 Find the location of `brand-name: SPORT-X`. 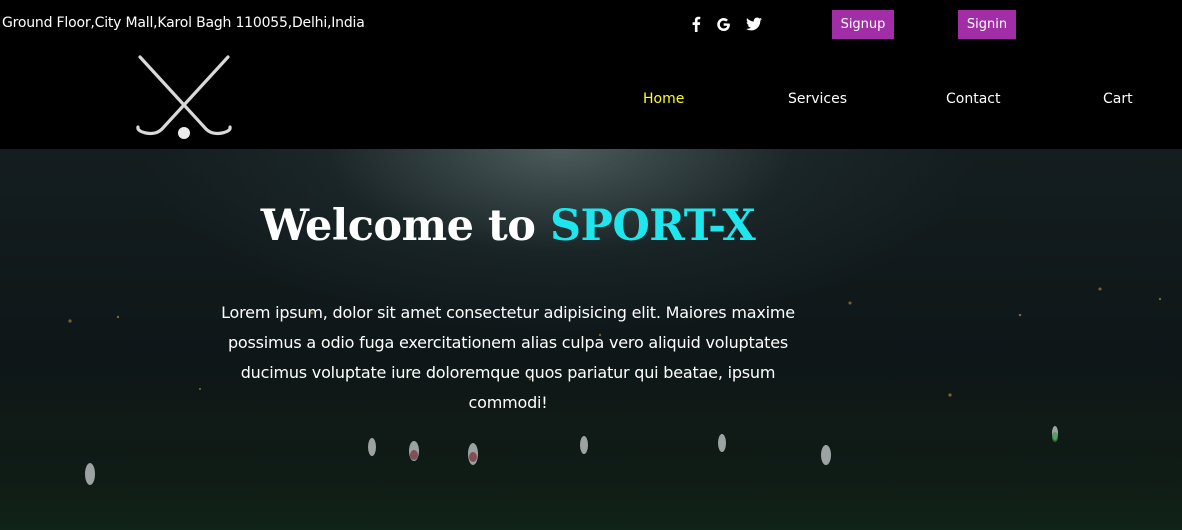

brand-name: SPORT-X is located at coordinates (652, 226).